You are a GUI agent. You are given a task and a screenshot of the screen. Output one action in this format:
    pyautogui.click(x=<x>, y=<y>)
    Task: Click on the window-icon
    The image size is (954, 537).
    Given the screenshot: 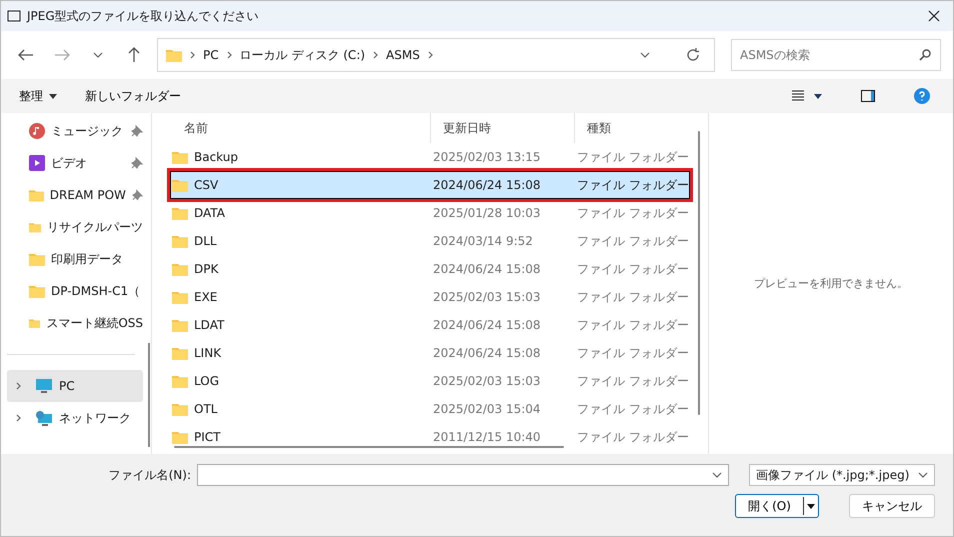 What is the action you would take?
    pyautogui.click(x=14, y=16)
    